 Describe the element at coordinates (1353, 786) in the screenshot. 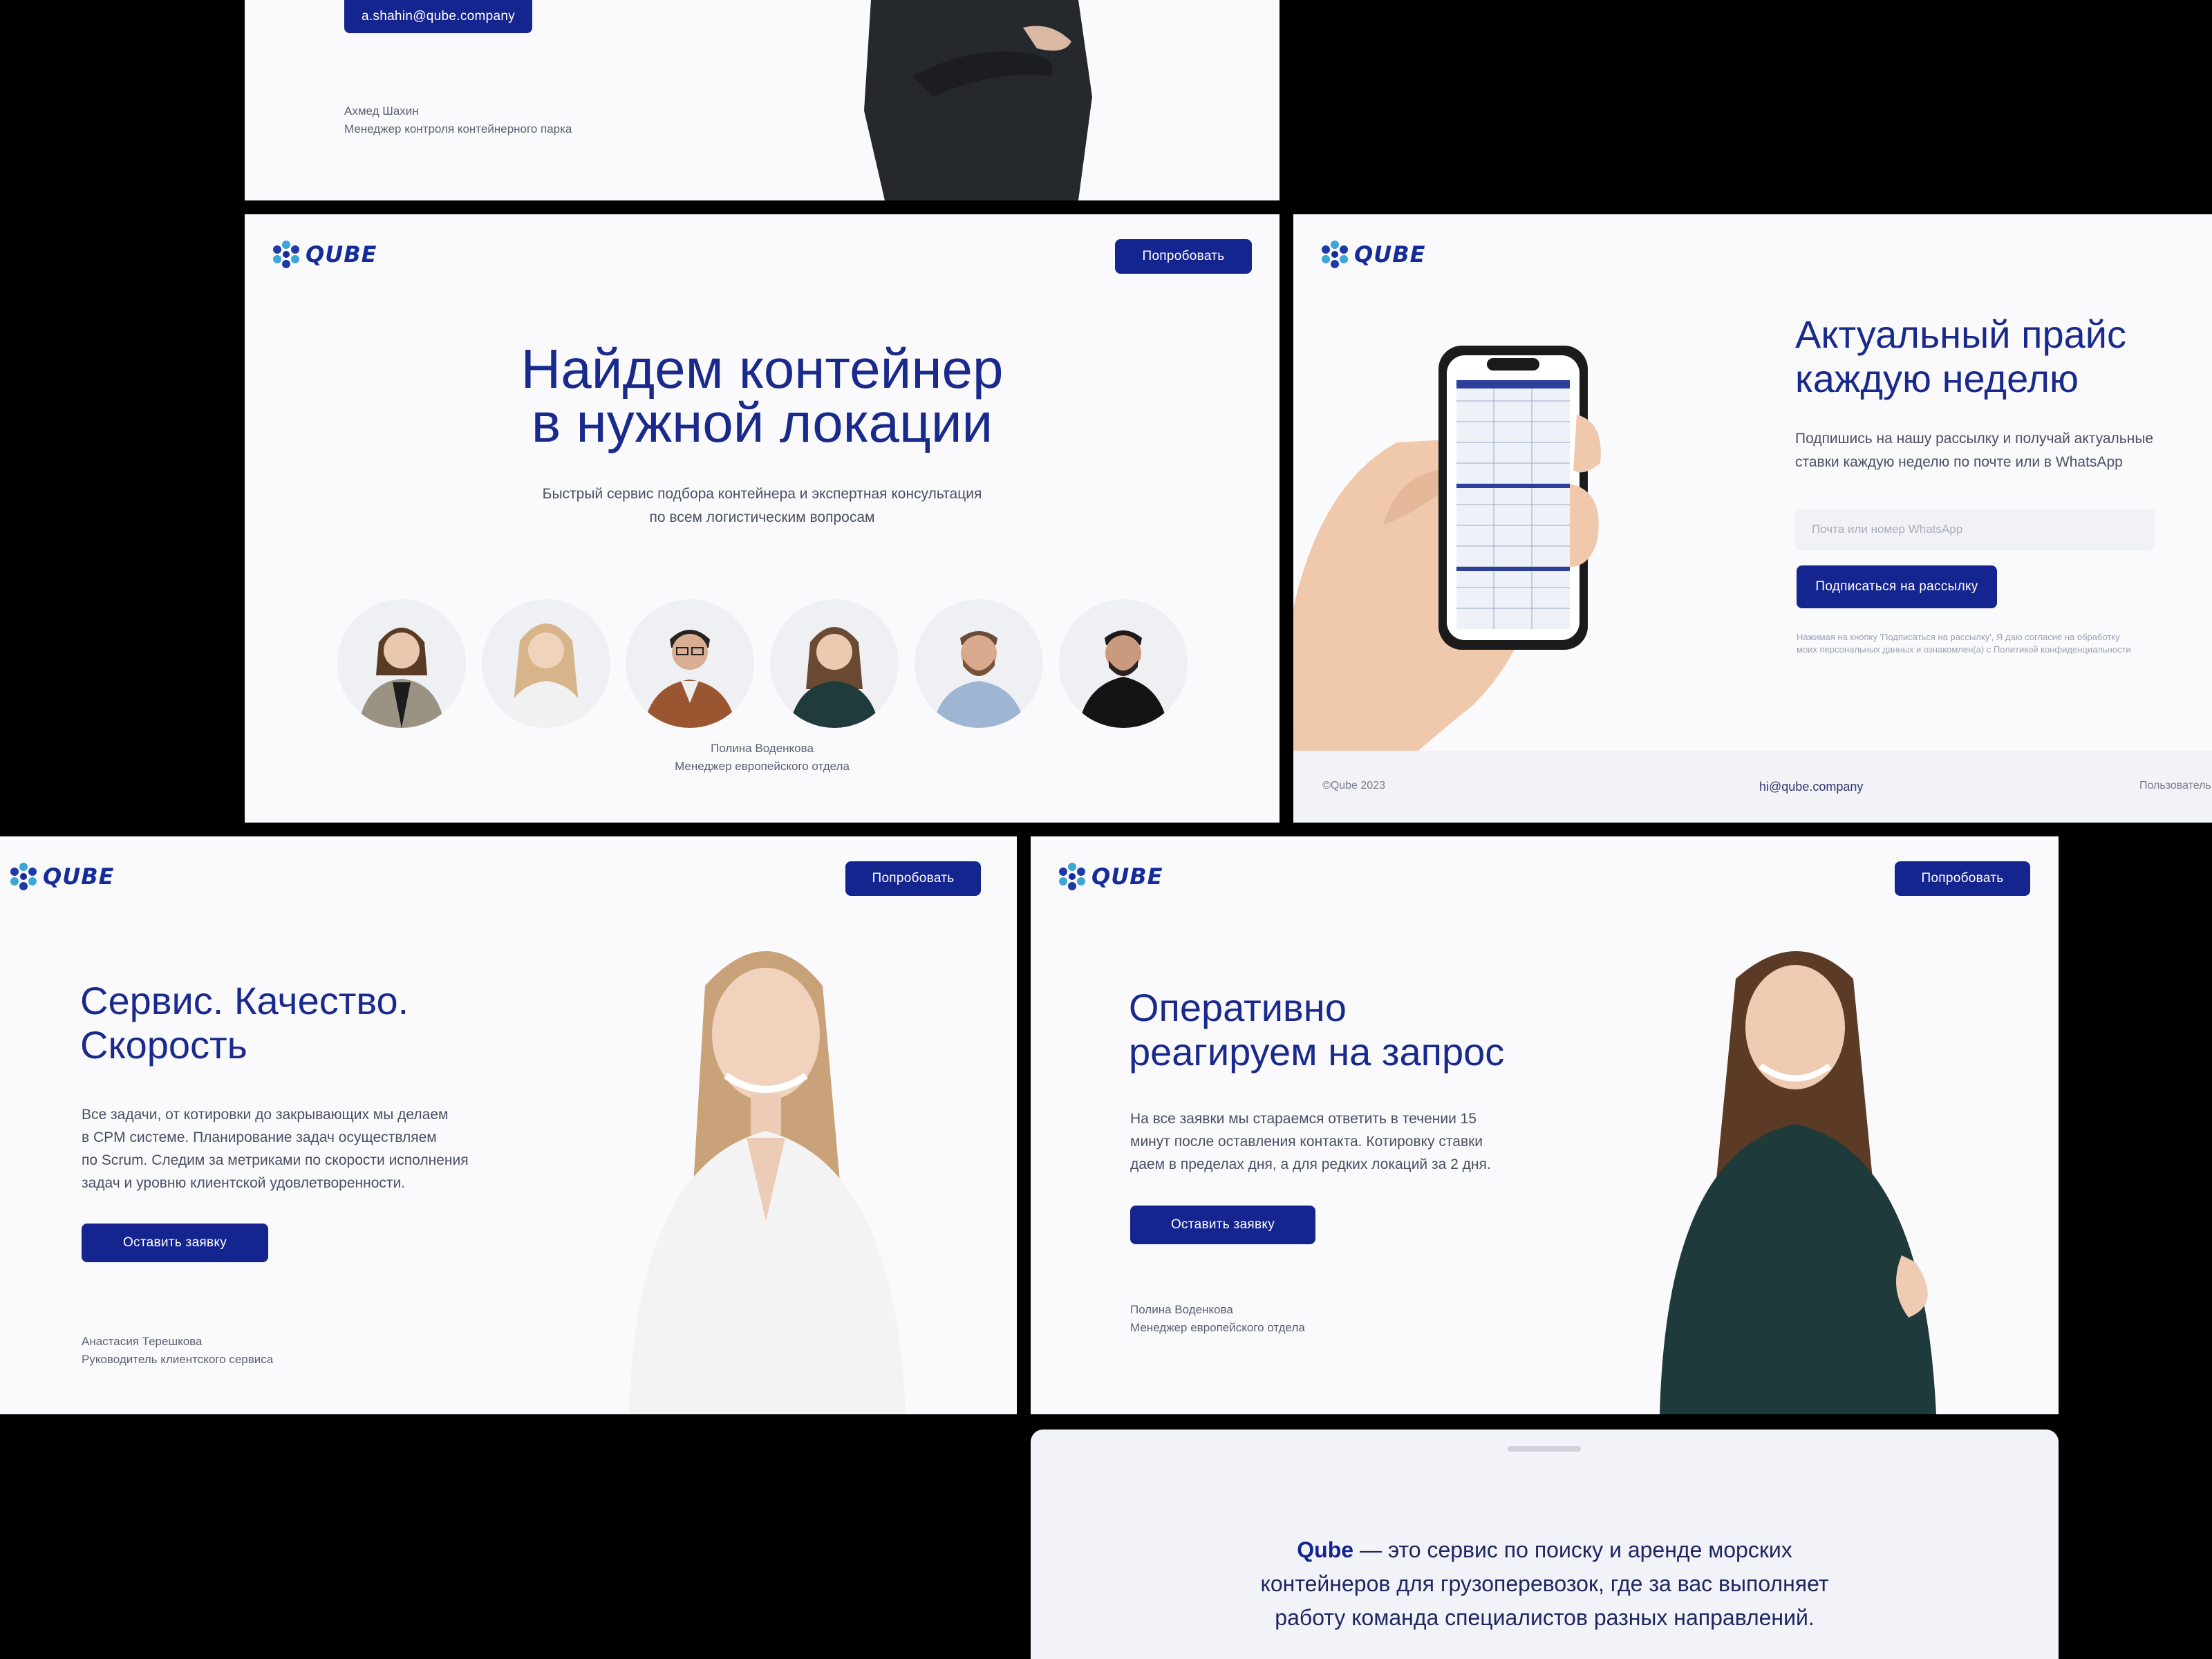

I see `footer-copyright: ©Qube 2023` at that location.